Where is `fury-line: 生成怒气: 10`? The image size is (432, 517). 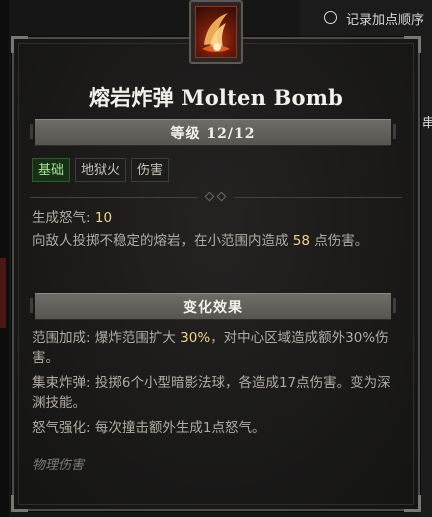 fury-line: 生成怒气: 10 is located at coordinates (215, 218).